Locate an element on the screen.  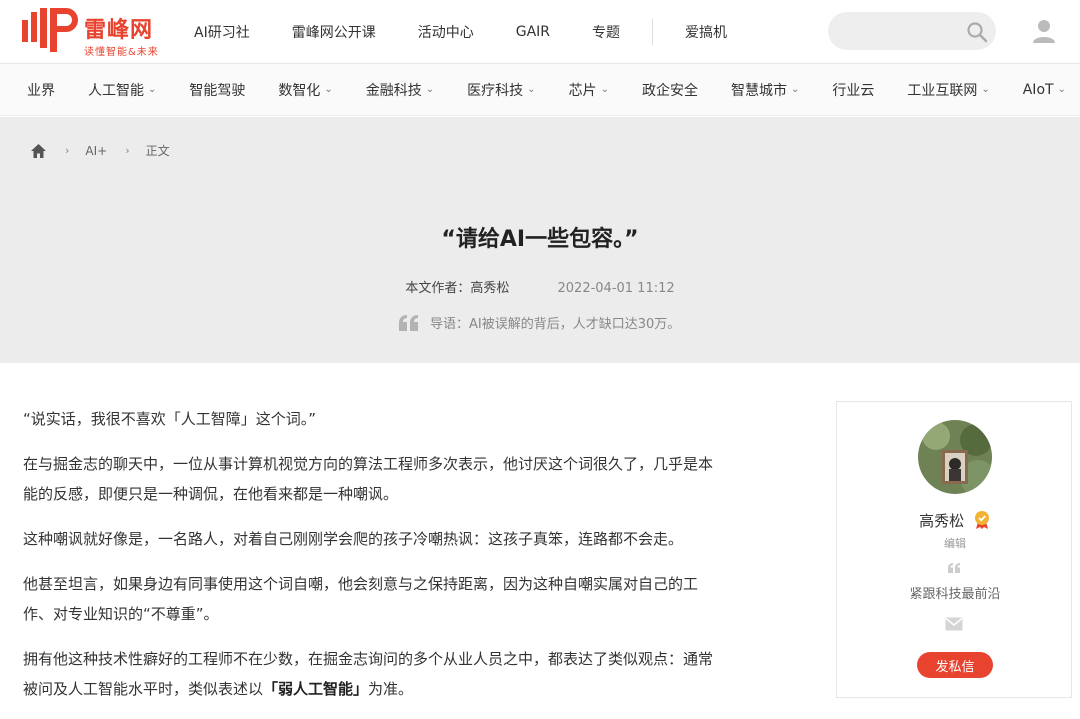
verified-badge-icon is located at coordinates (981, 520).